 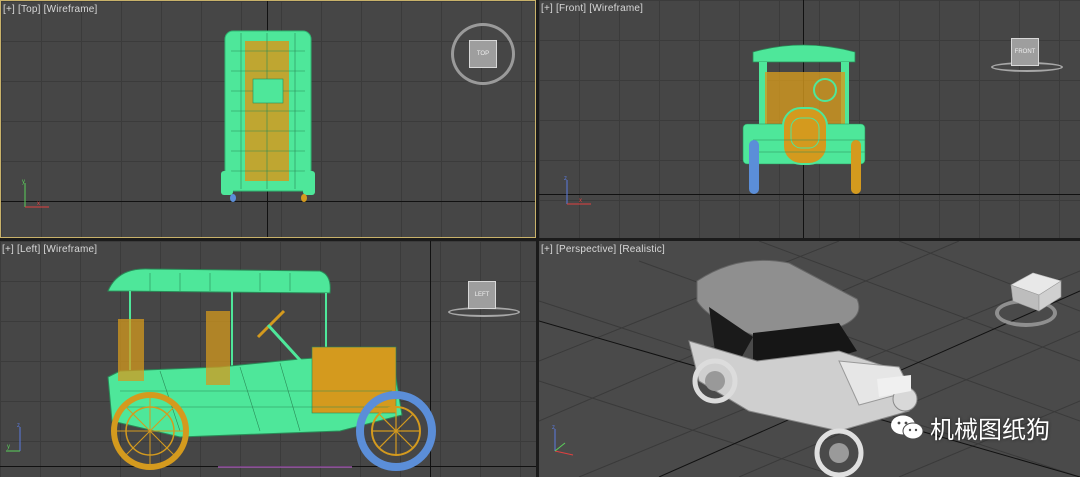 I want to click on viewcube-face-label: FRONT, so click(x=1025, y=52).